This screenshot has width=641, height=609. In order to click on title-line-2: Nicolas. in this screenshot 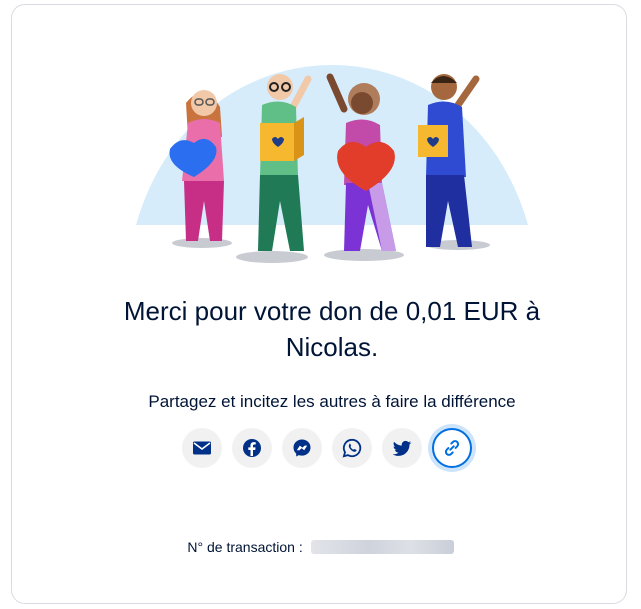, I will do `click(332, 347)`.